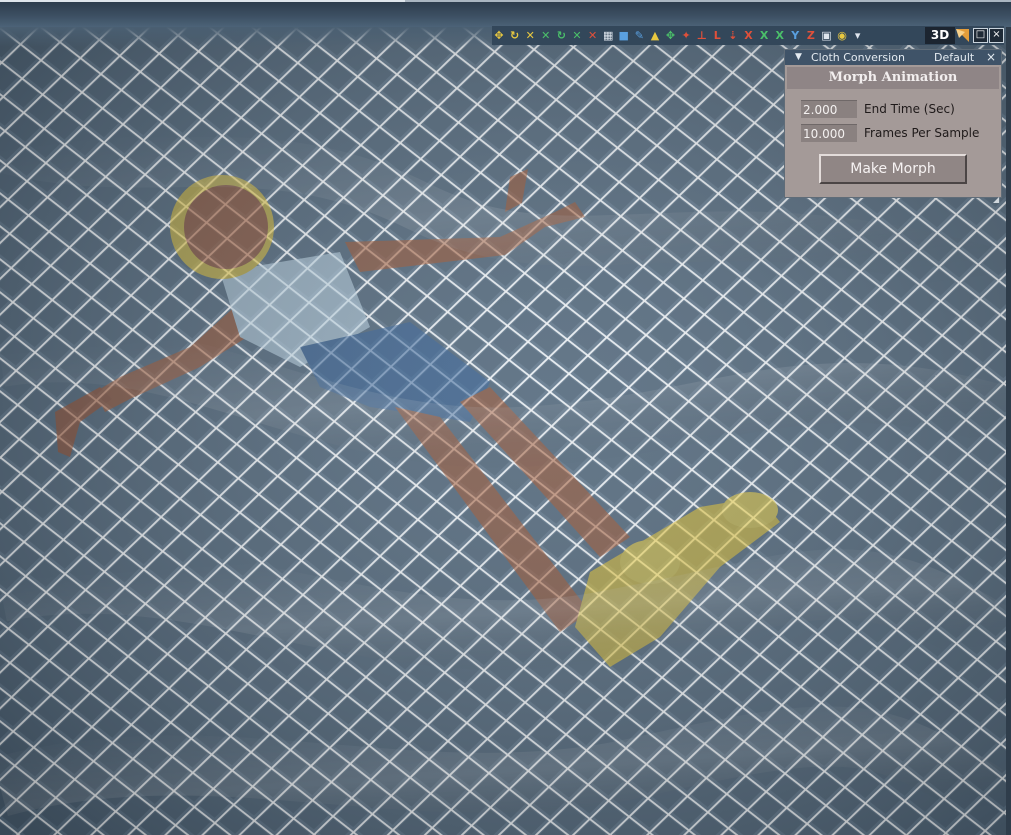  What do you see at coordinates (639, 36) in the screenshot?
I see `brush-icon: ✎` at bounding box center [639, 36].